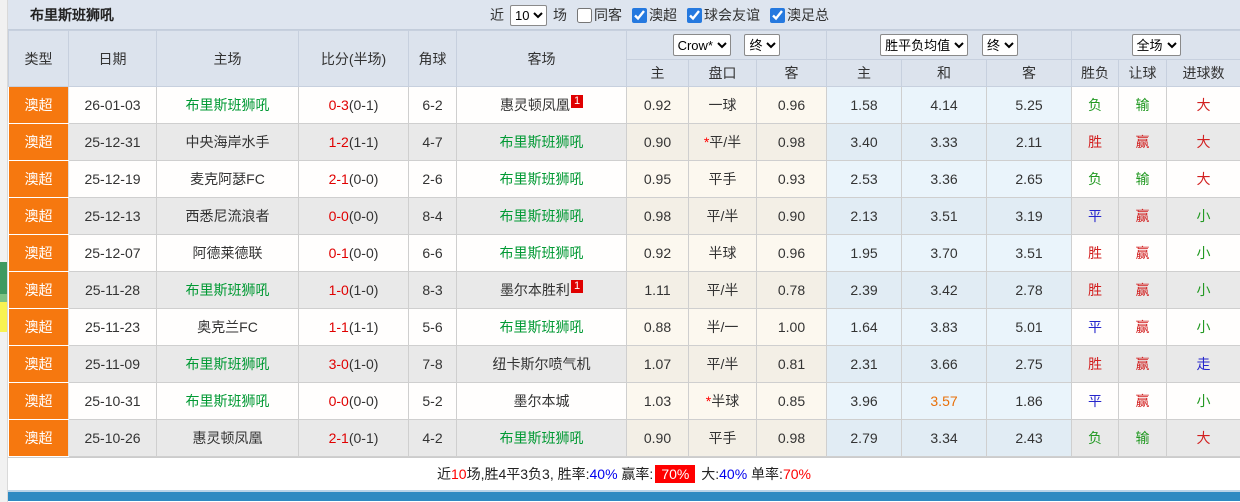 The width and height of the screenshot is (1240, 502). Describe the element at coordinates (791, 401) in the screenshot. I see `asian-away-odds-cell: 0.85` at that location.